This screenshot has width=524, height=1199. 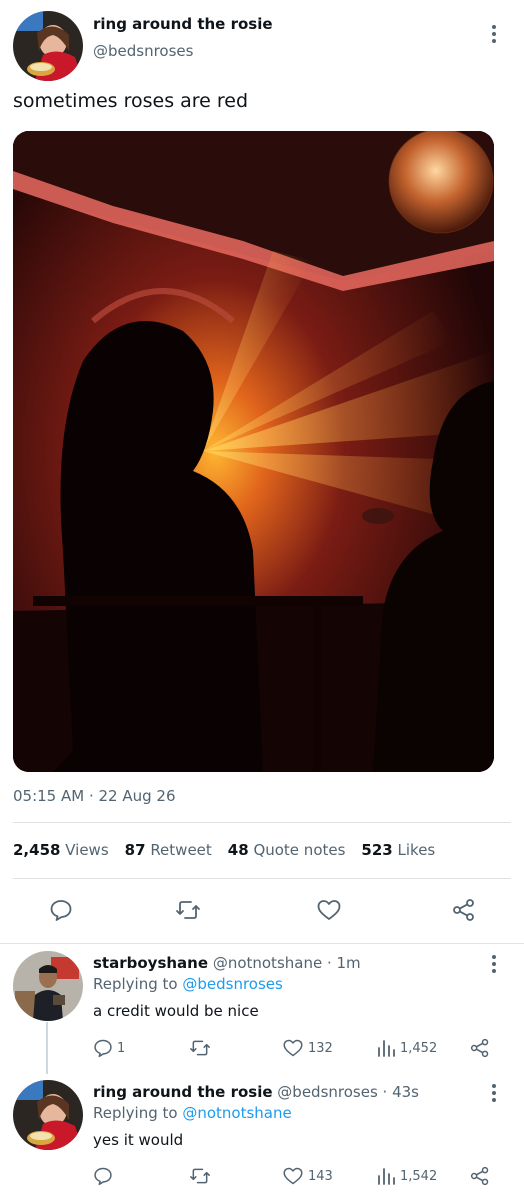 I want to click on retweet-count: 87, so click(x=135, y=850).